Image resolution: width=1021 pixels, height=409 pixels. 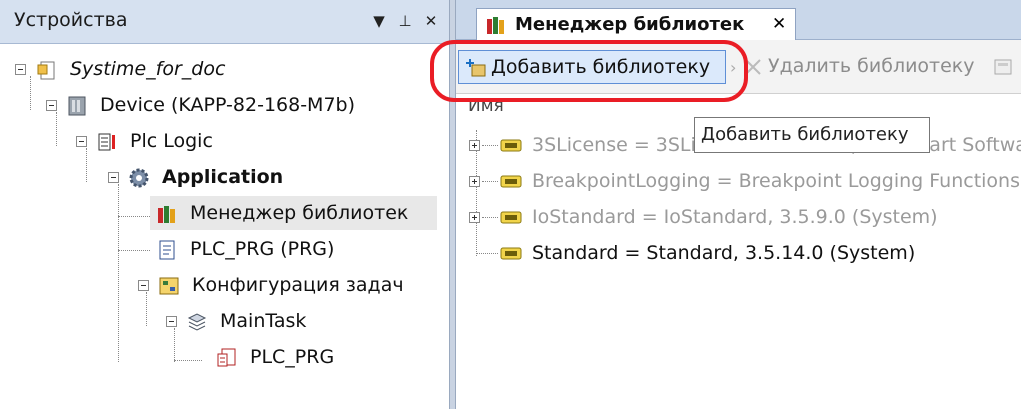 What do you see at coordinates (171, 141) in the screenshot?
I see `tree-node-label: Plc Logic` at bounding box center [171, 141].